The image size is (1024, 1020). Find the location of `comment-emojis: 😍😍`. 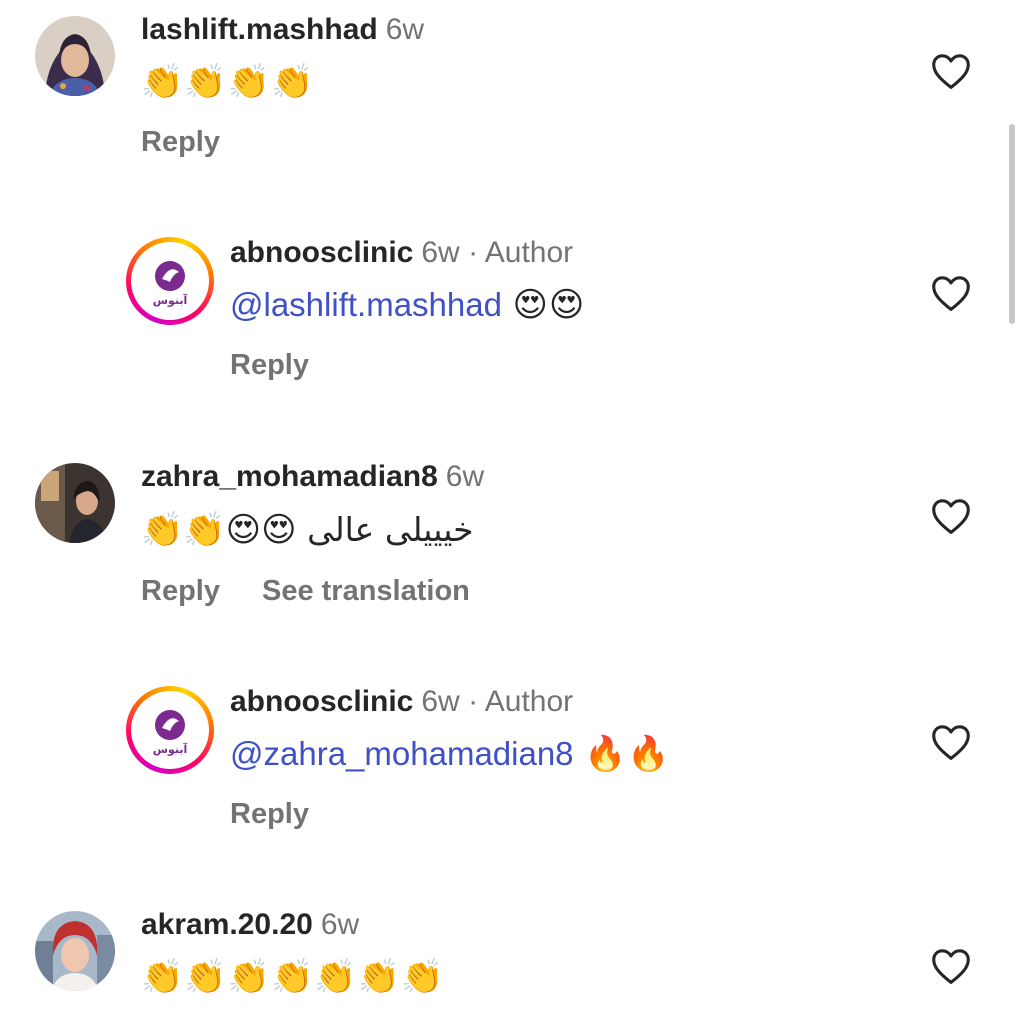

comment-emojis: 😍😍 is located at coordinates (549, 305).